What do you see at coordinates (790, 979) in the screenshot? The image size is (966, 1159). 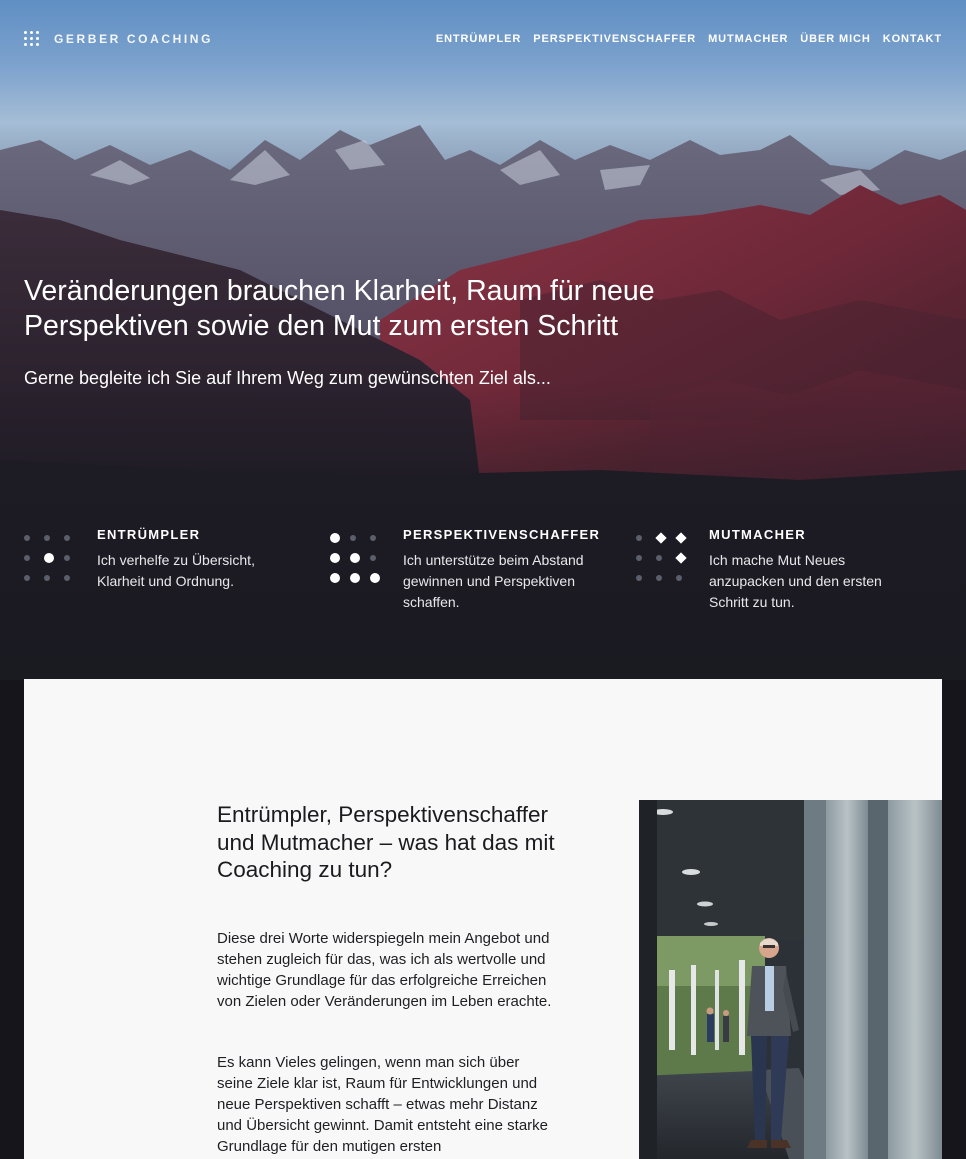 I see `portrait-photo` at bounding box center [790, 979].